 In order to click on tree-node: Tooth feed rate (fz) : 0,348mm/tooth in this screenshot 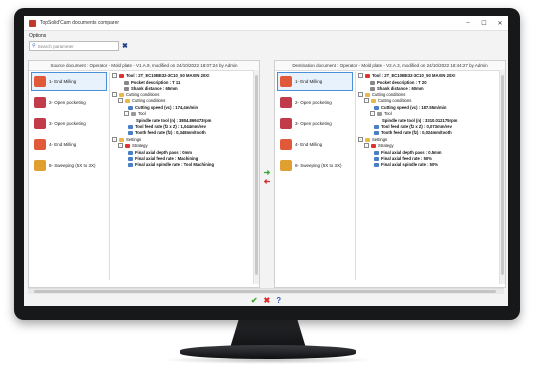, I will do `click(167, 132)`.